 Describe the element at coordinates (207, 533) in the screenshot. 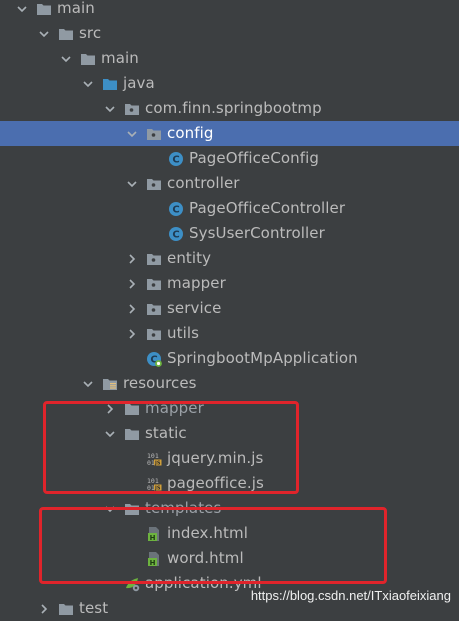

I see `tree-row-label: index.html` at that location.